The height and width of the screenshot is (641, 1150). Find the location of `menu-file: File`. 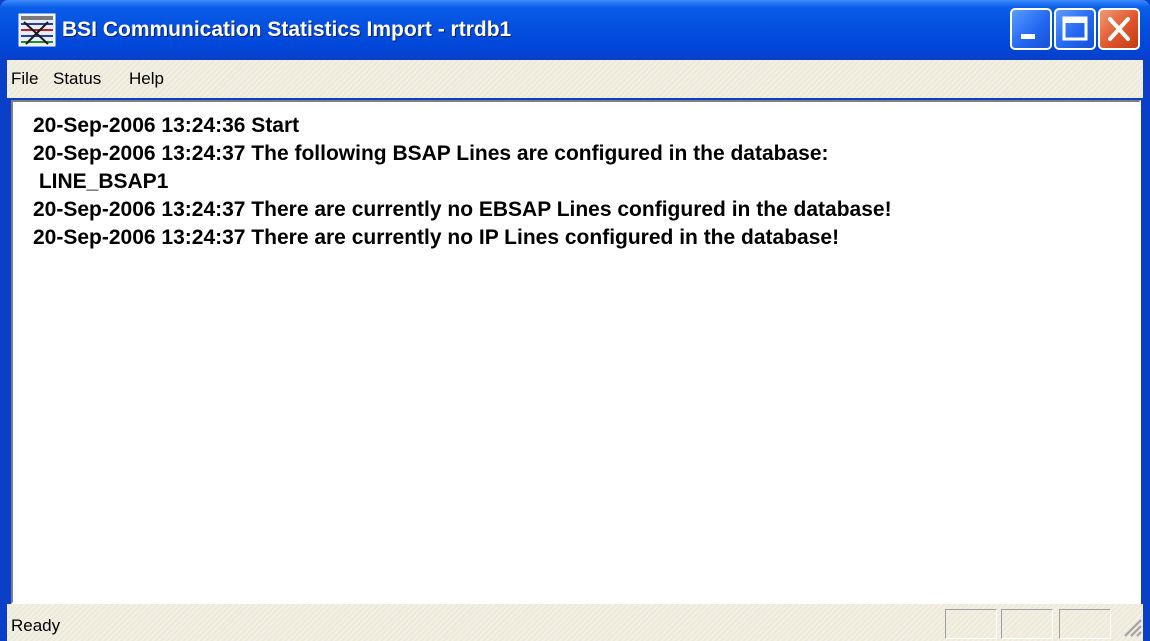

menu-file: File is located at coordinates (24, 79).